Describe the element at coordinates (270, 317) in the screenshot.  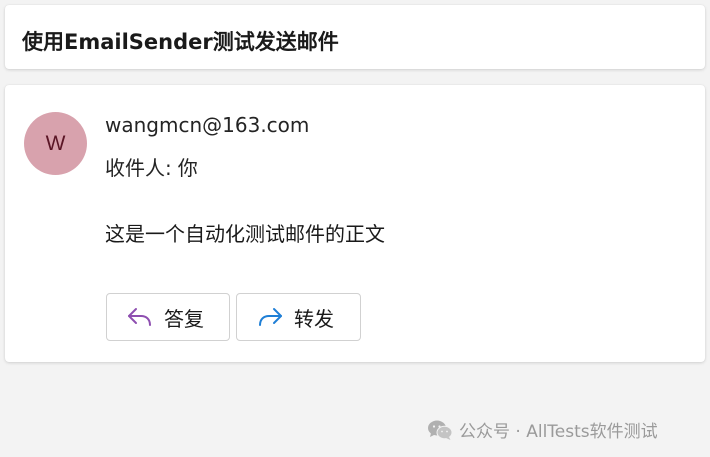
I see `forward-arrow-icon` at that location.